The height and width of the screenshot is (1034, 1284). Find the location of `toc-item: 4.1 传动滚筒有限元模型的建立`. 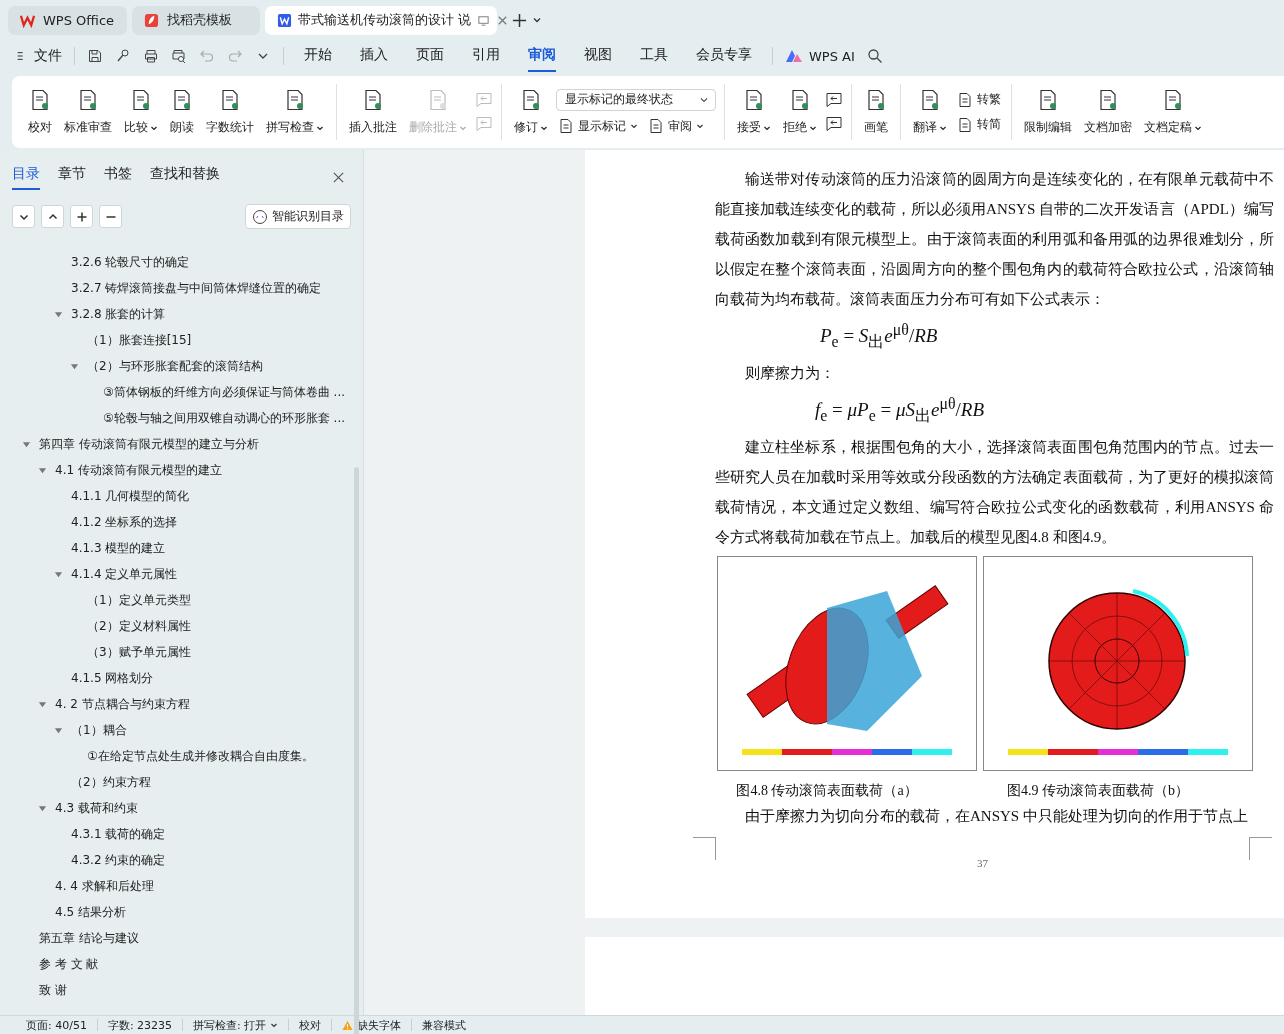

toc-item: 4.1 传动滚筒有限元模型的建立 is located at coordinates (138, 470).